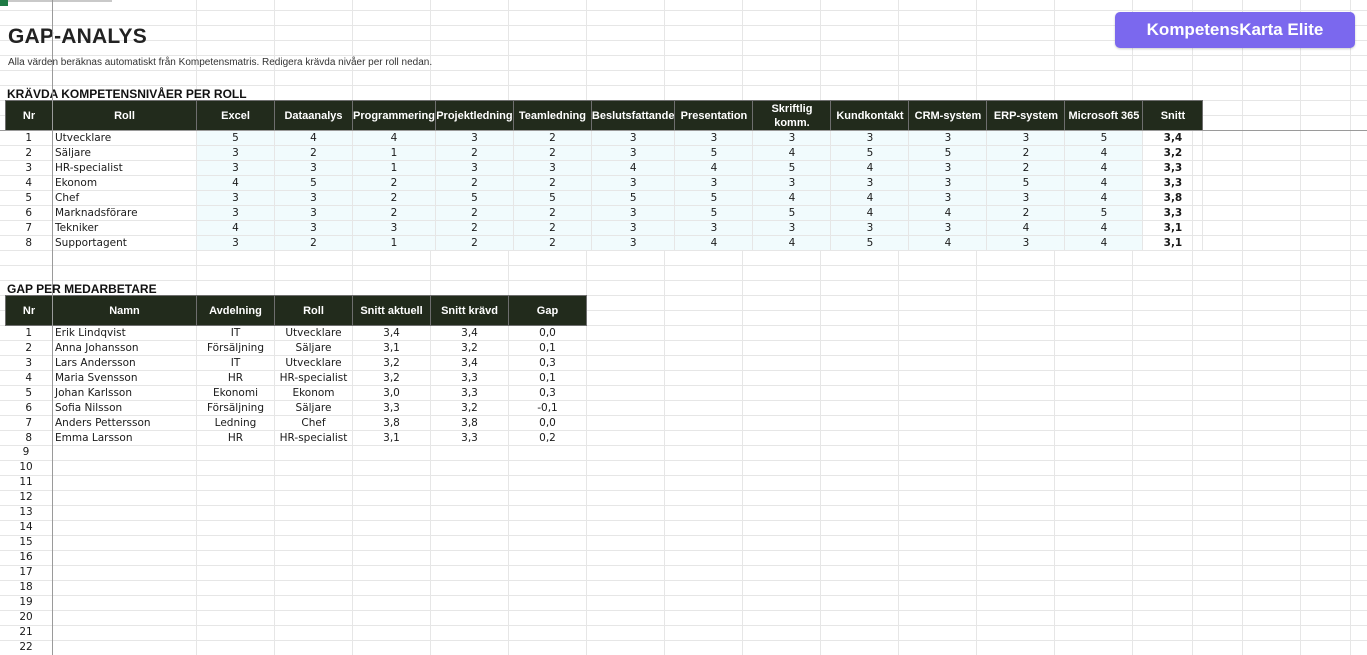  Describe the element at coordinates (26, 467) in the screenshot. I see `row-number: 10` at that location.